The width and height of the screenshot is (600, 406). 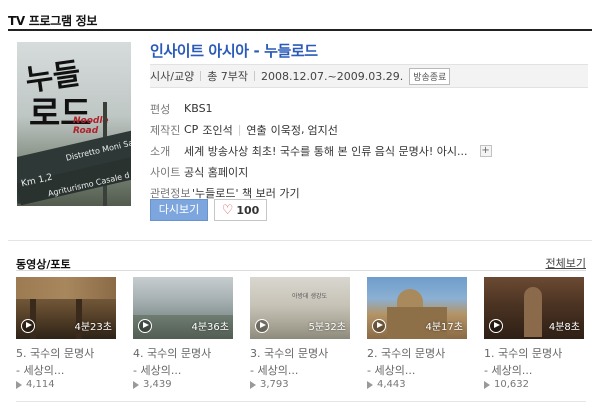 What do you see at coordinates (301, 270) in the screenshot?
I see `video-section-divider` at bounding box center [301, 270].